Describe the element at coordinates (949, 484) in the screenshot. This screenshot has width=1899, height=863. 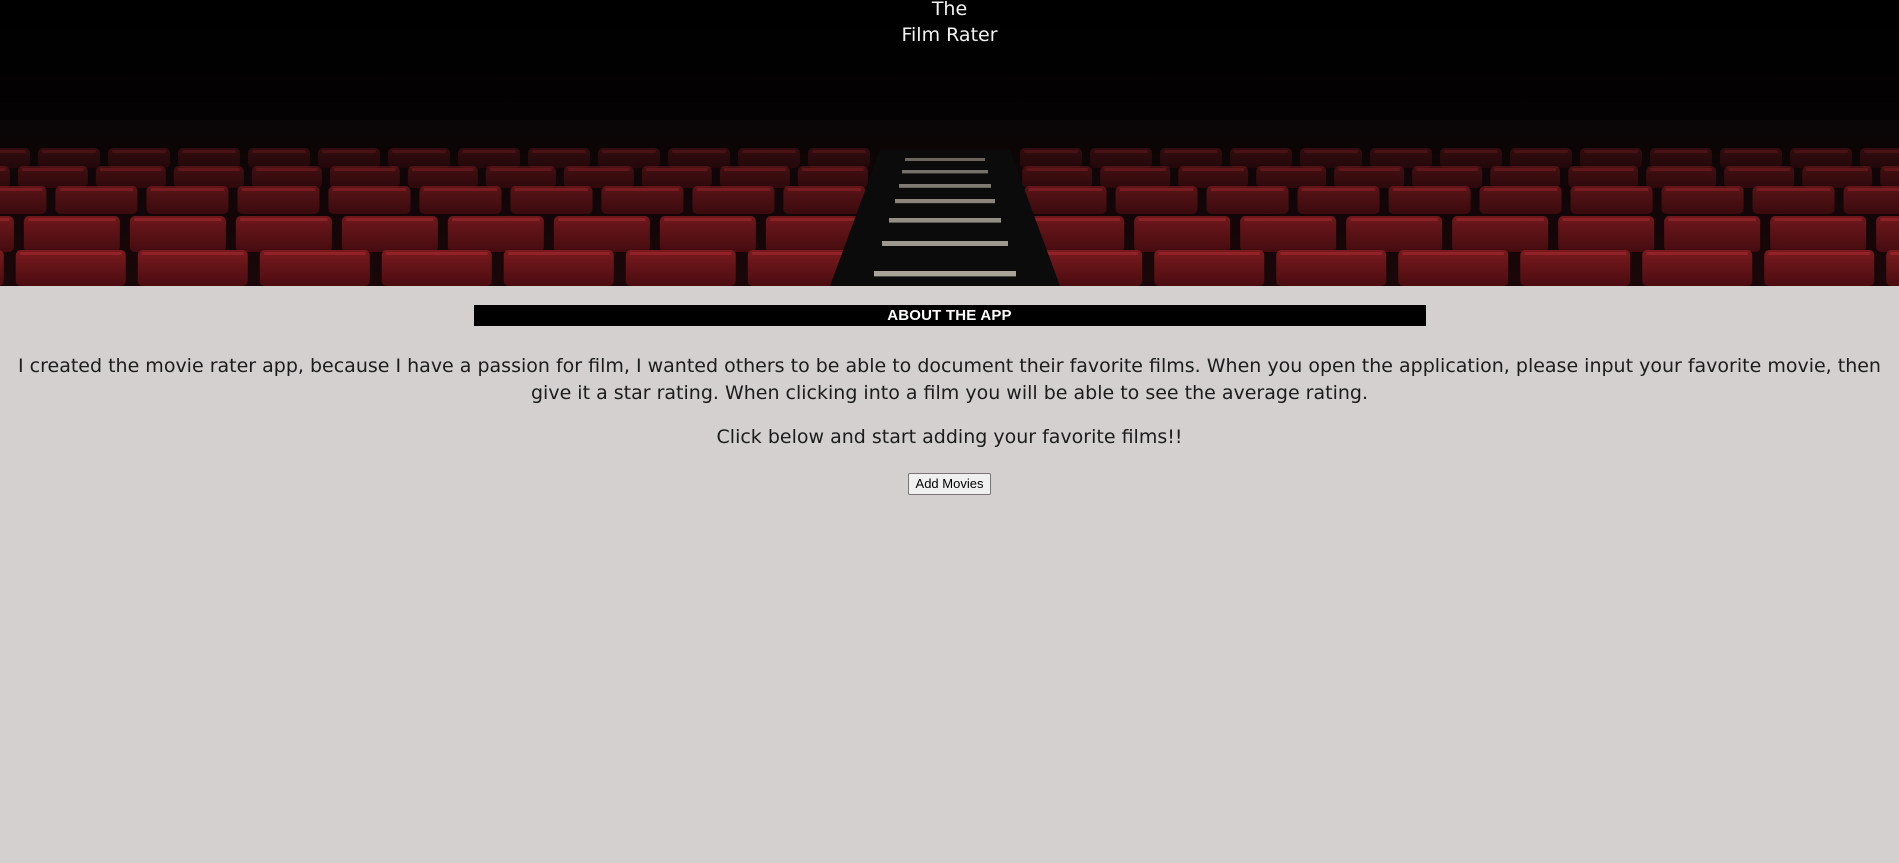
I see `add-movies-button: Add Movies` at that location.